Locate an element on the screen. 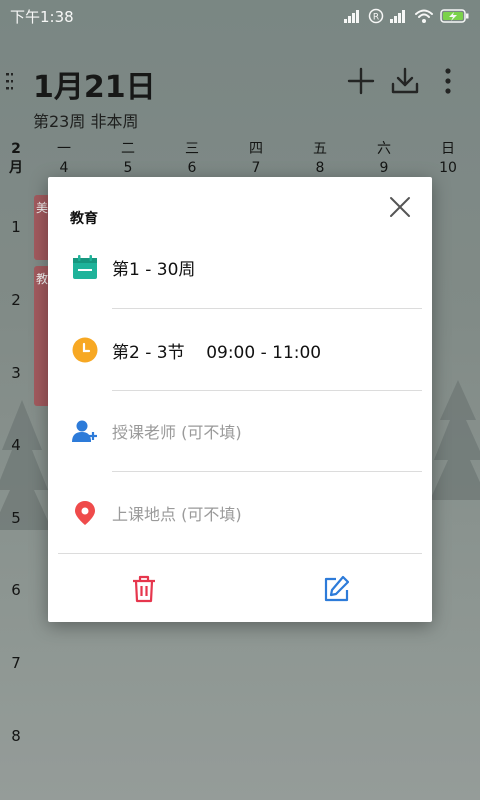 The height and width of the screenshot is (800, 480). location-pin-icon is located at coordinates (85, 513).